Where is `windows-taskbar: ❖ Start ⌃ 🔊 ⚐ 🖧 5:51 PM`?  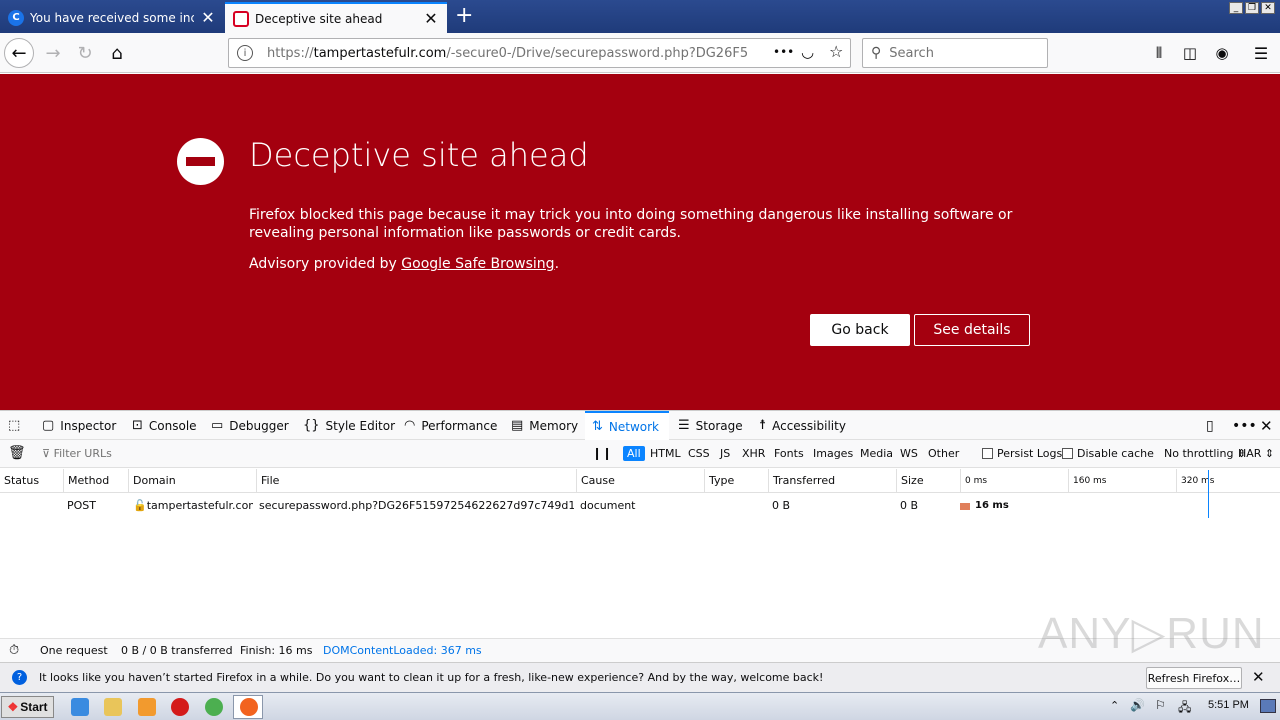 windows-taskbar: ❖ Start ⌃ 🔊 ⚐ 🖧 5:51 PM is located at coordinates (640, 706).